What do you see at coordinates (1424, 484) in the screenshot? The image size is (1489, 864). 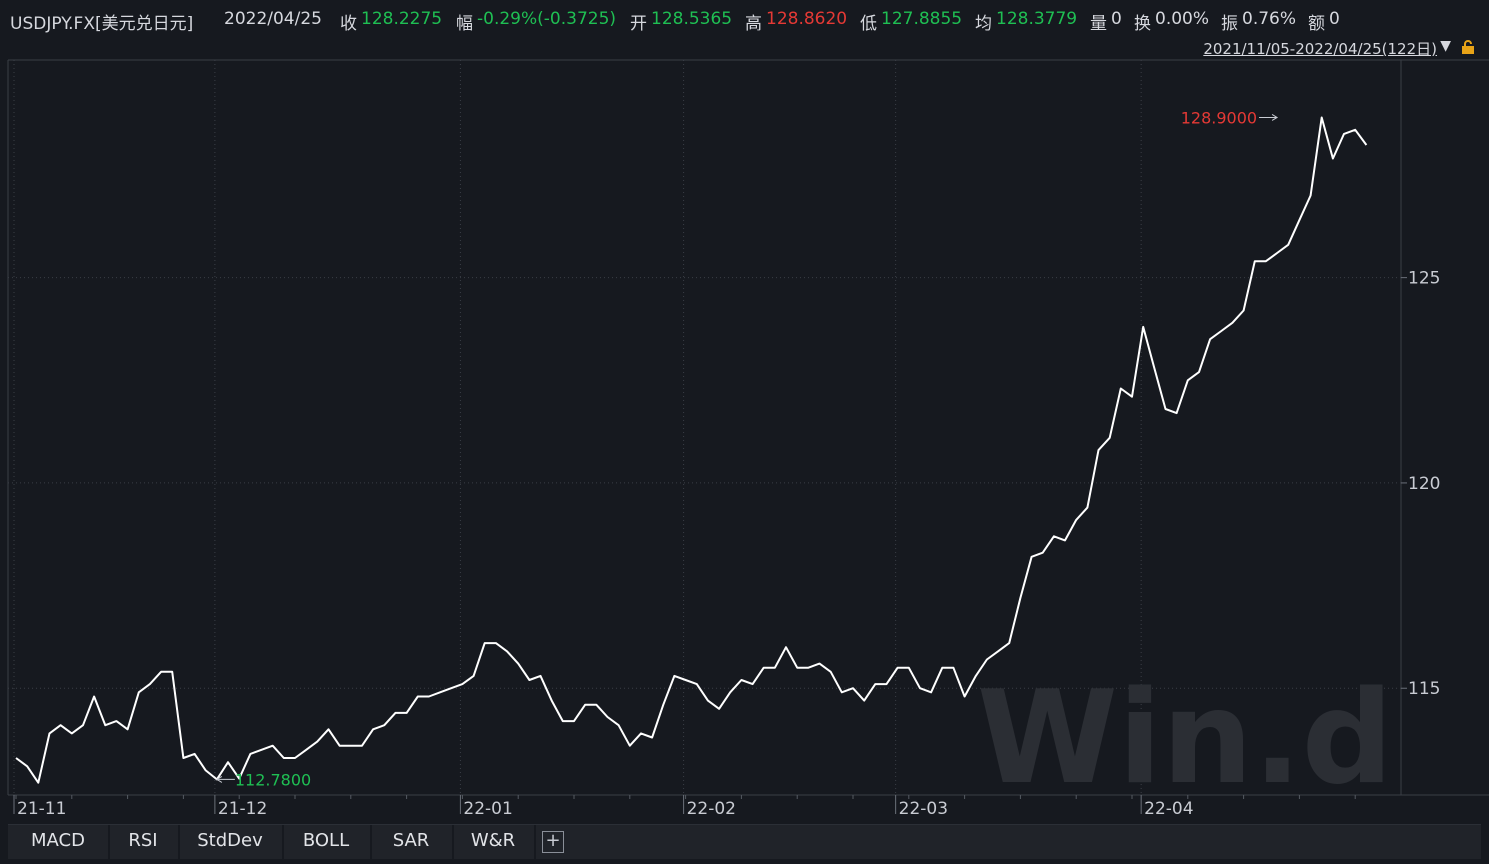 I see `y-tick-label: 120` at bounding box center [1424, 484].